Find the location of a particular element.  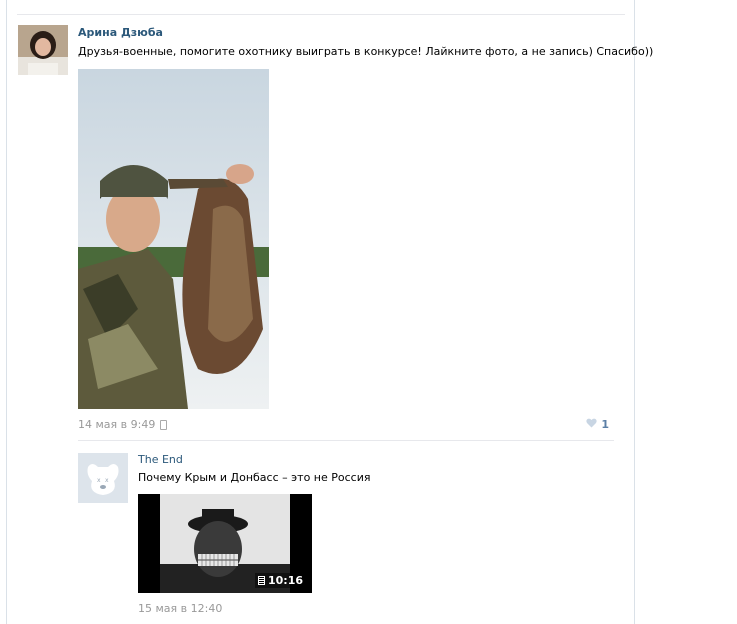

video-duration-text: 10:16 is located at coordinates (285, 580).